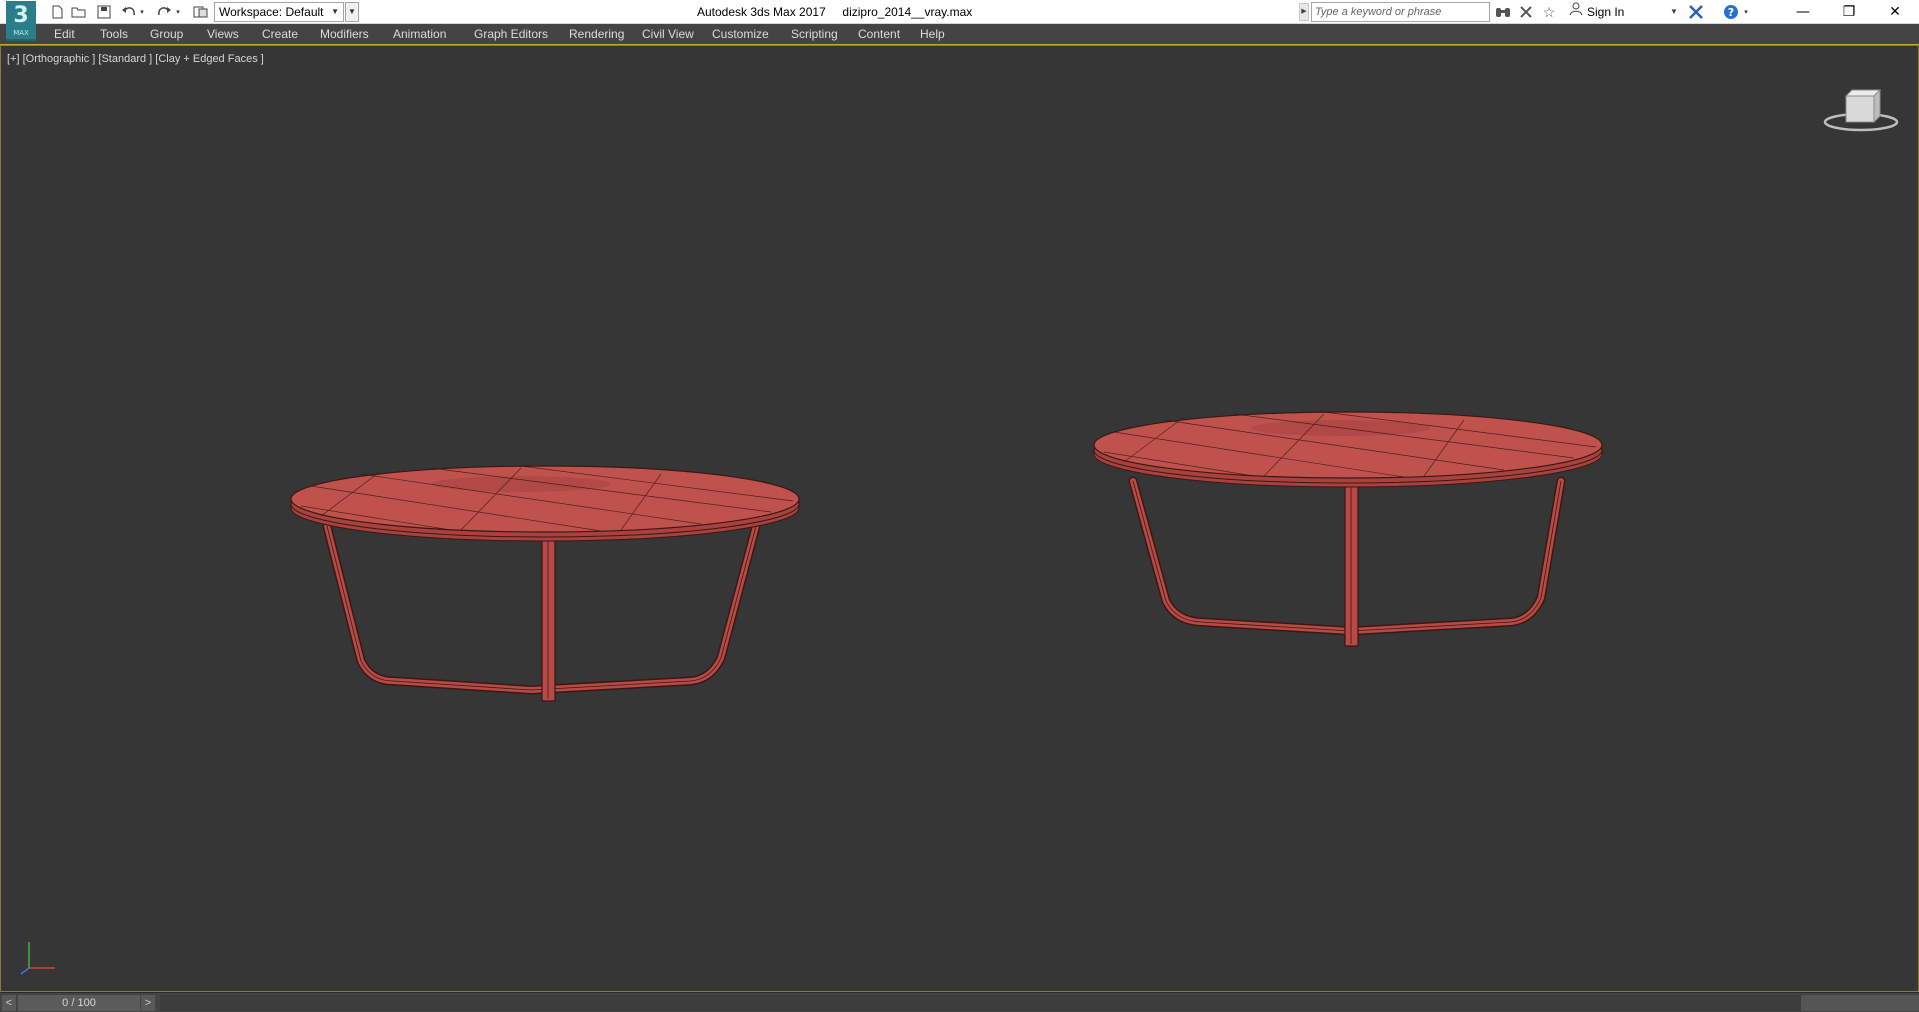 The width and height of the screenshot is (1919, 1012). I want to click on minimize-button: —, so click(1803, 12).